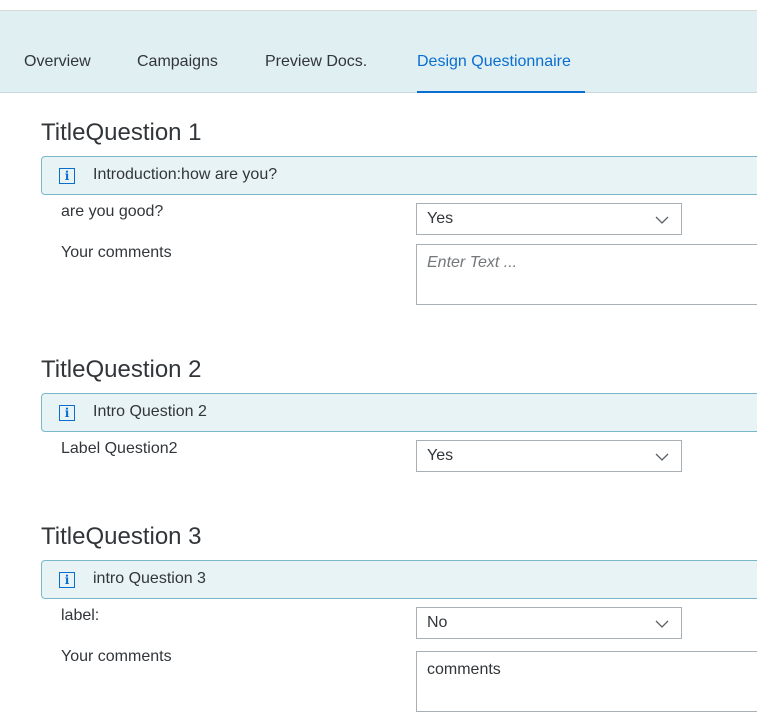 The image size is (757, 712). What do you see at coordinates (399, 175) in the screenshot?
I see `question-1-intro-bar: i Introduction:how are you?` at bounding box center [399, 175].